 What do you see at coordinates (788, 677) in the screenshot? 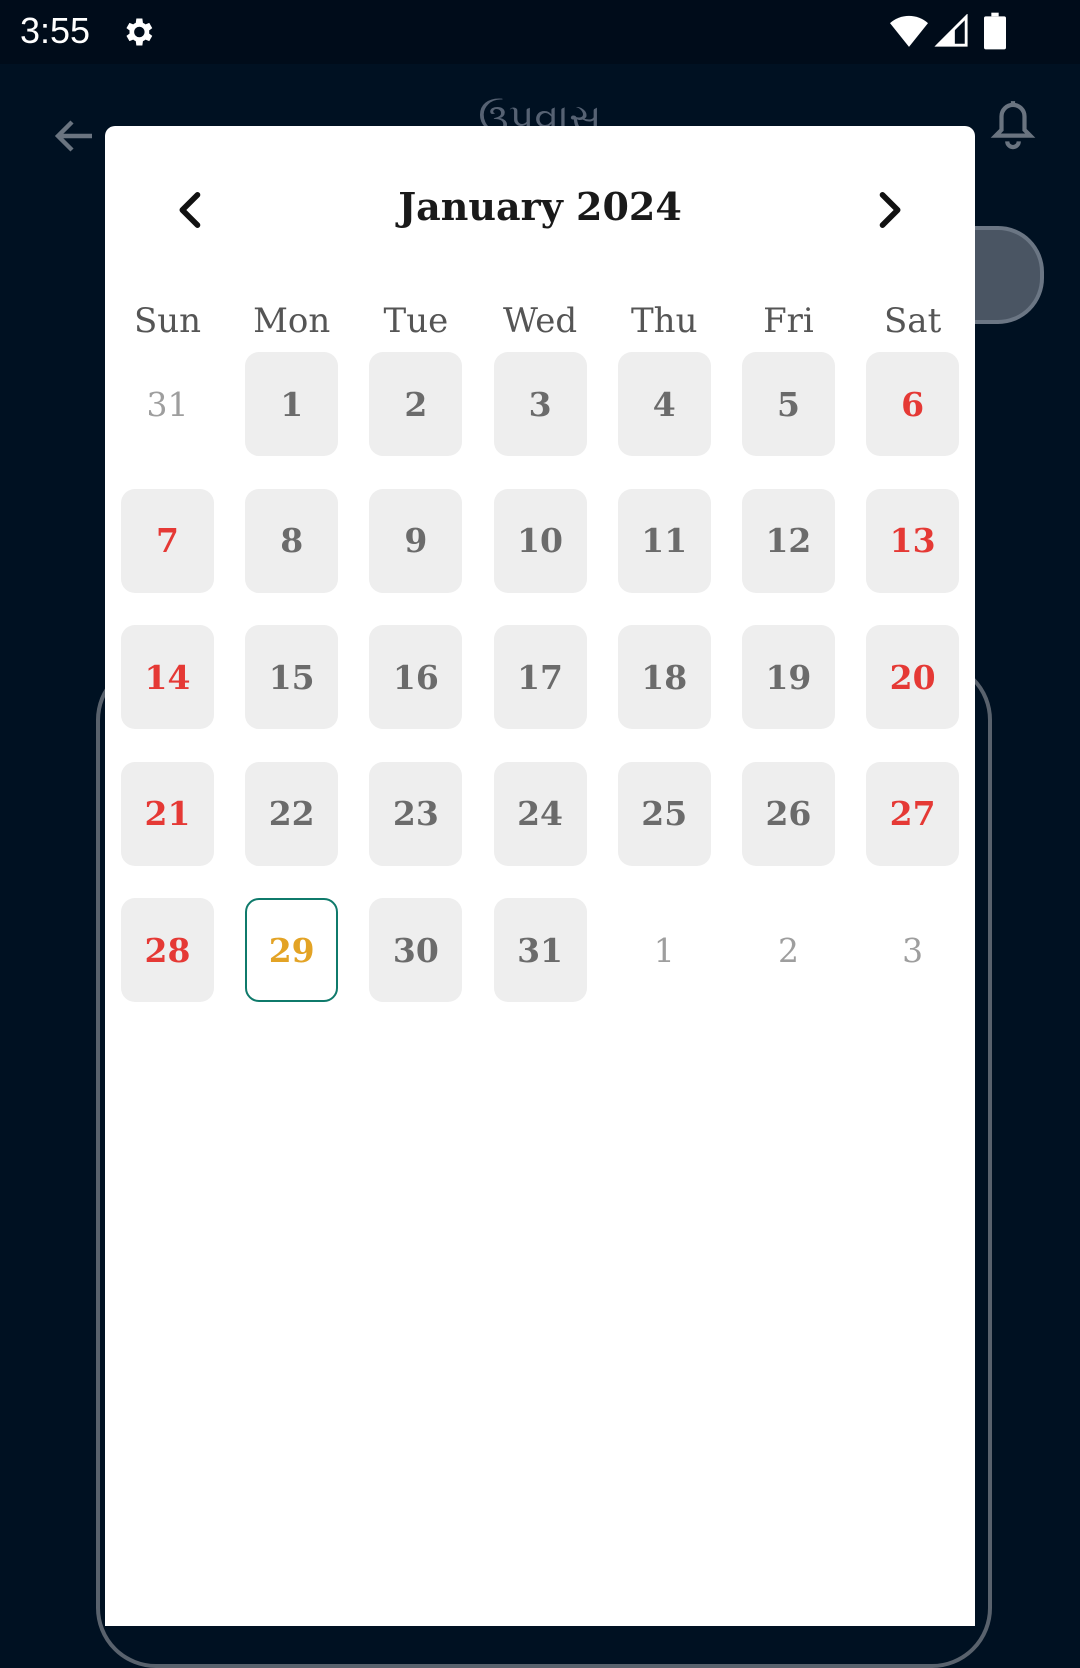
I see `day-cell: 19` at bounding box center [788, 677].